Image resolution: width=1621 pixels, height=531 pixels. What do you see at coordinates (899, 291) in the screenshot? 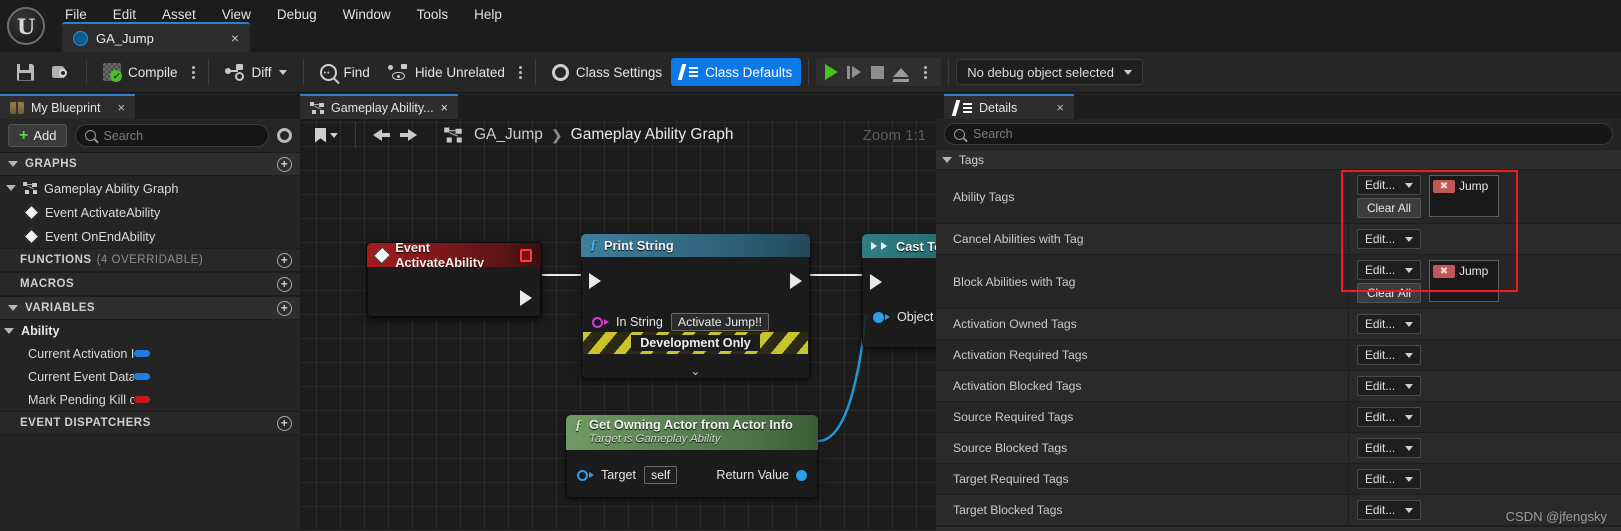
I see `node-cast-to: Cast To Object` at bounding box center [899, 291].